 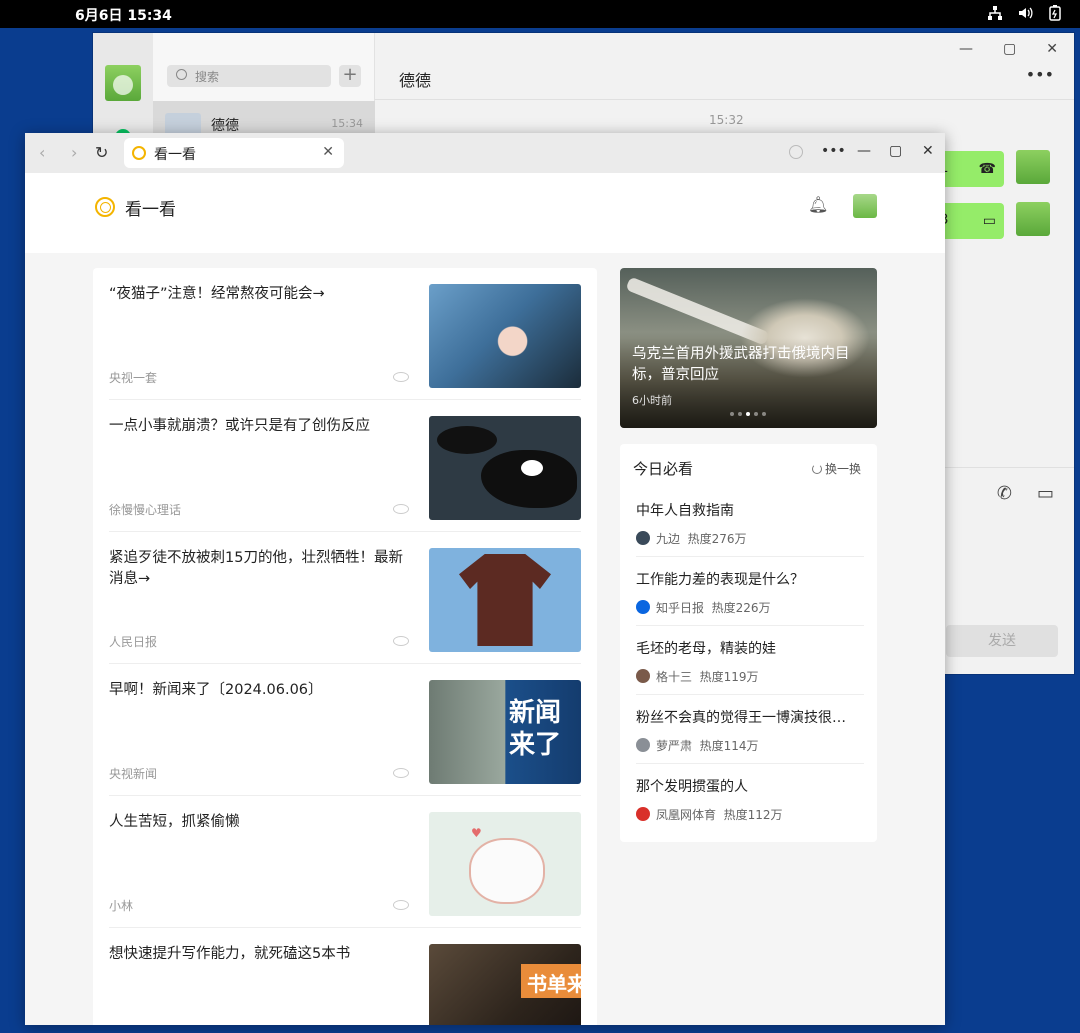 I want to click on browser-tab-bar: ‹ › ↻ 看一看 ✕ ••• — ▢ ✕, so click(x=485, y=153).